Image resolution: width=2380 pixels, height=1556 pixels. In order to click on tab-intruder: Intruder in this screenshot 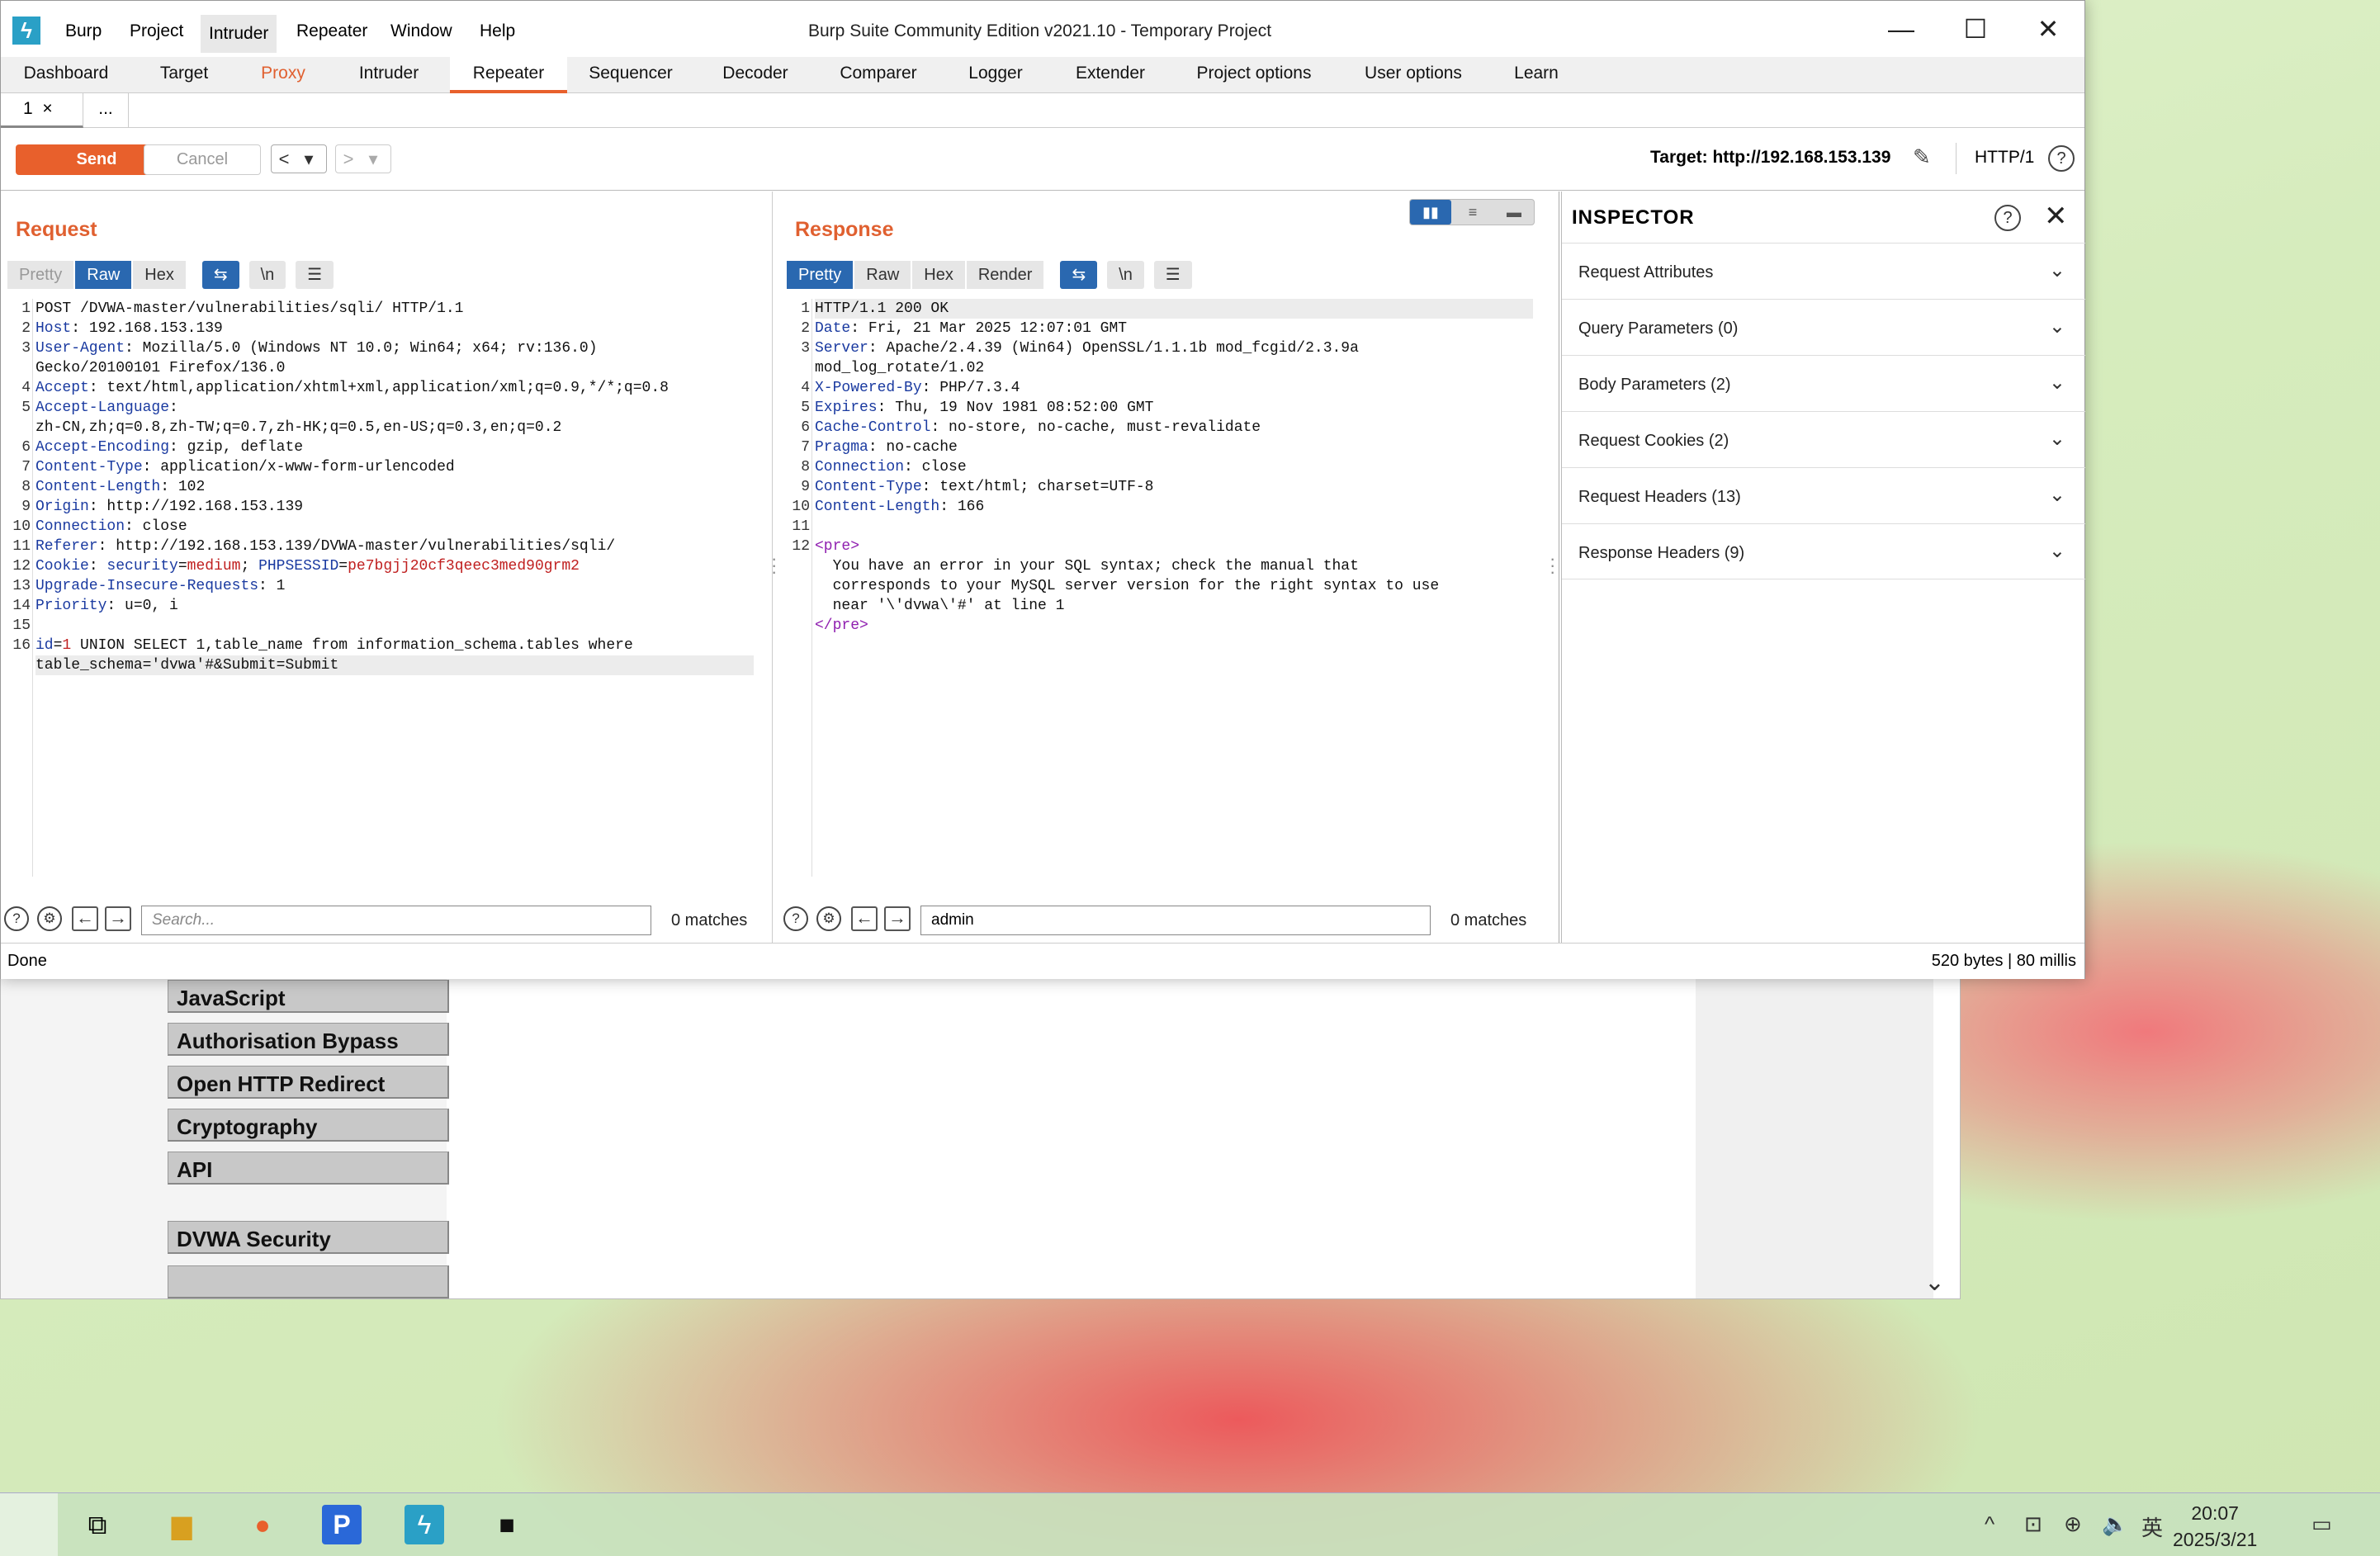, I will do `click(388, 75)`.